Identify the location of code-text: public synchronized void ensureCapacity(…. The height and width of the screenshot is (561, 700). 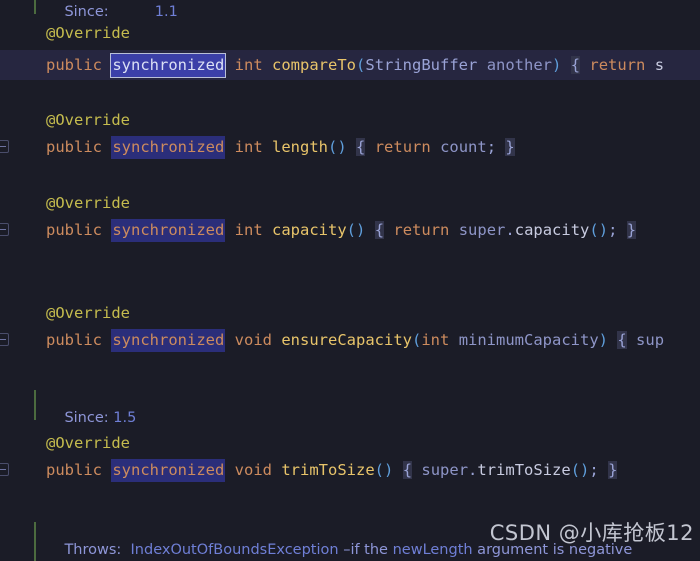
(355, 340).